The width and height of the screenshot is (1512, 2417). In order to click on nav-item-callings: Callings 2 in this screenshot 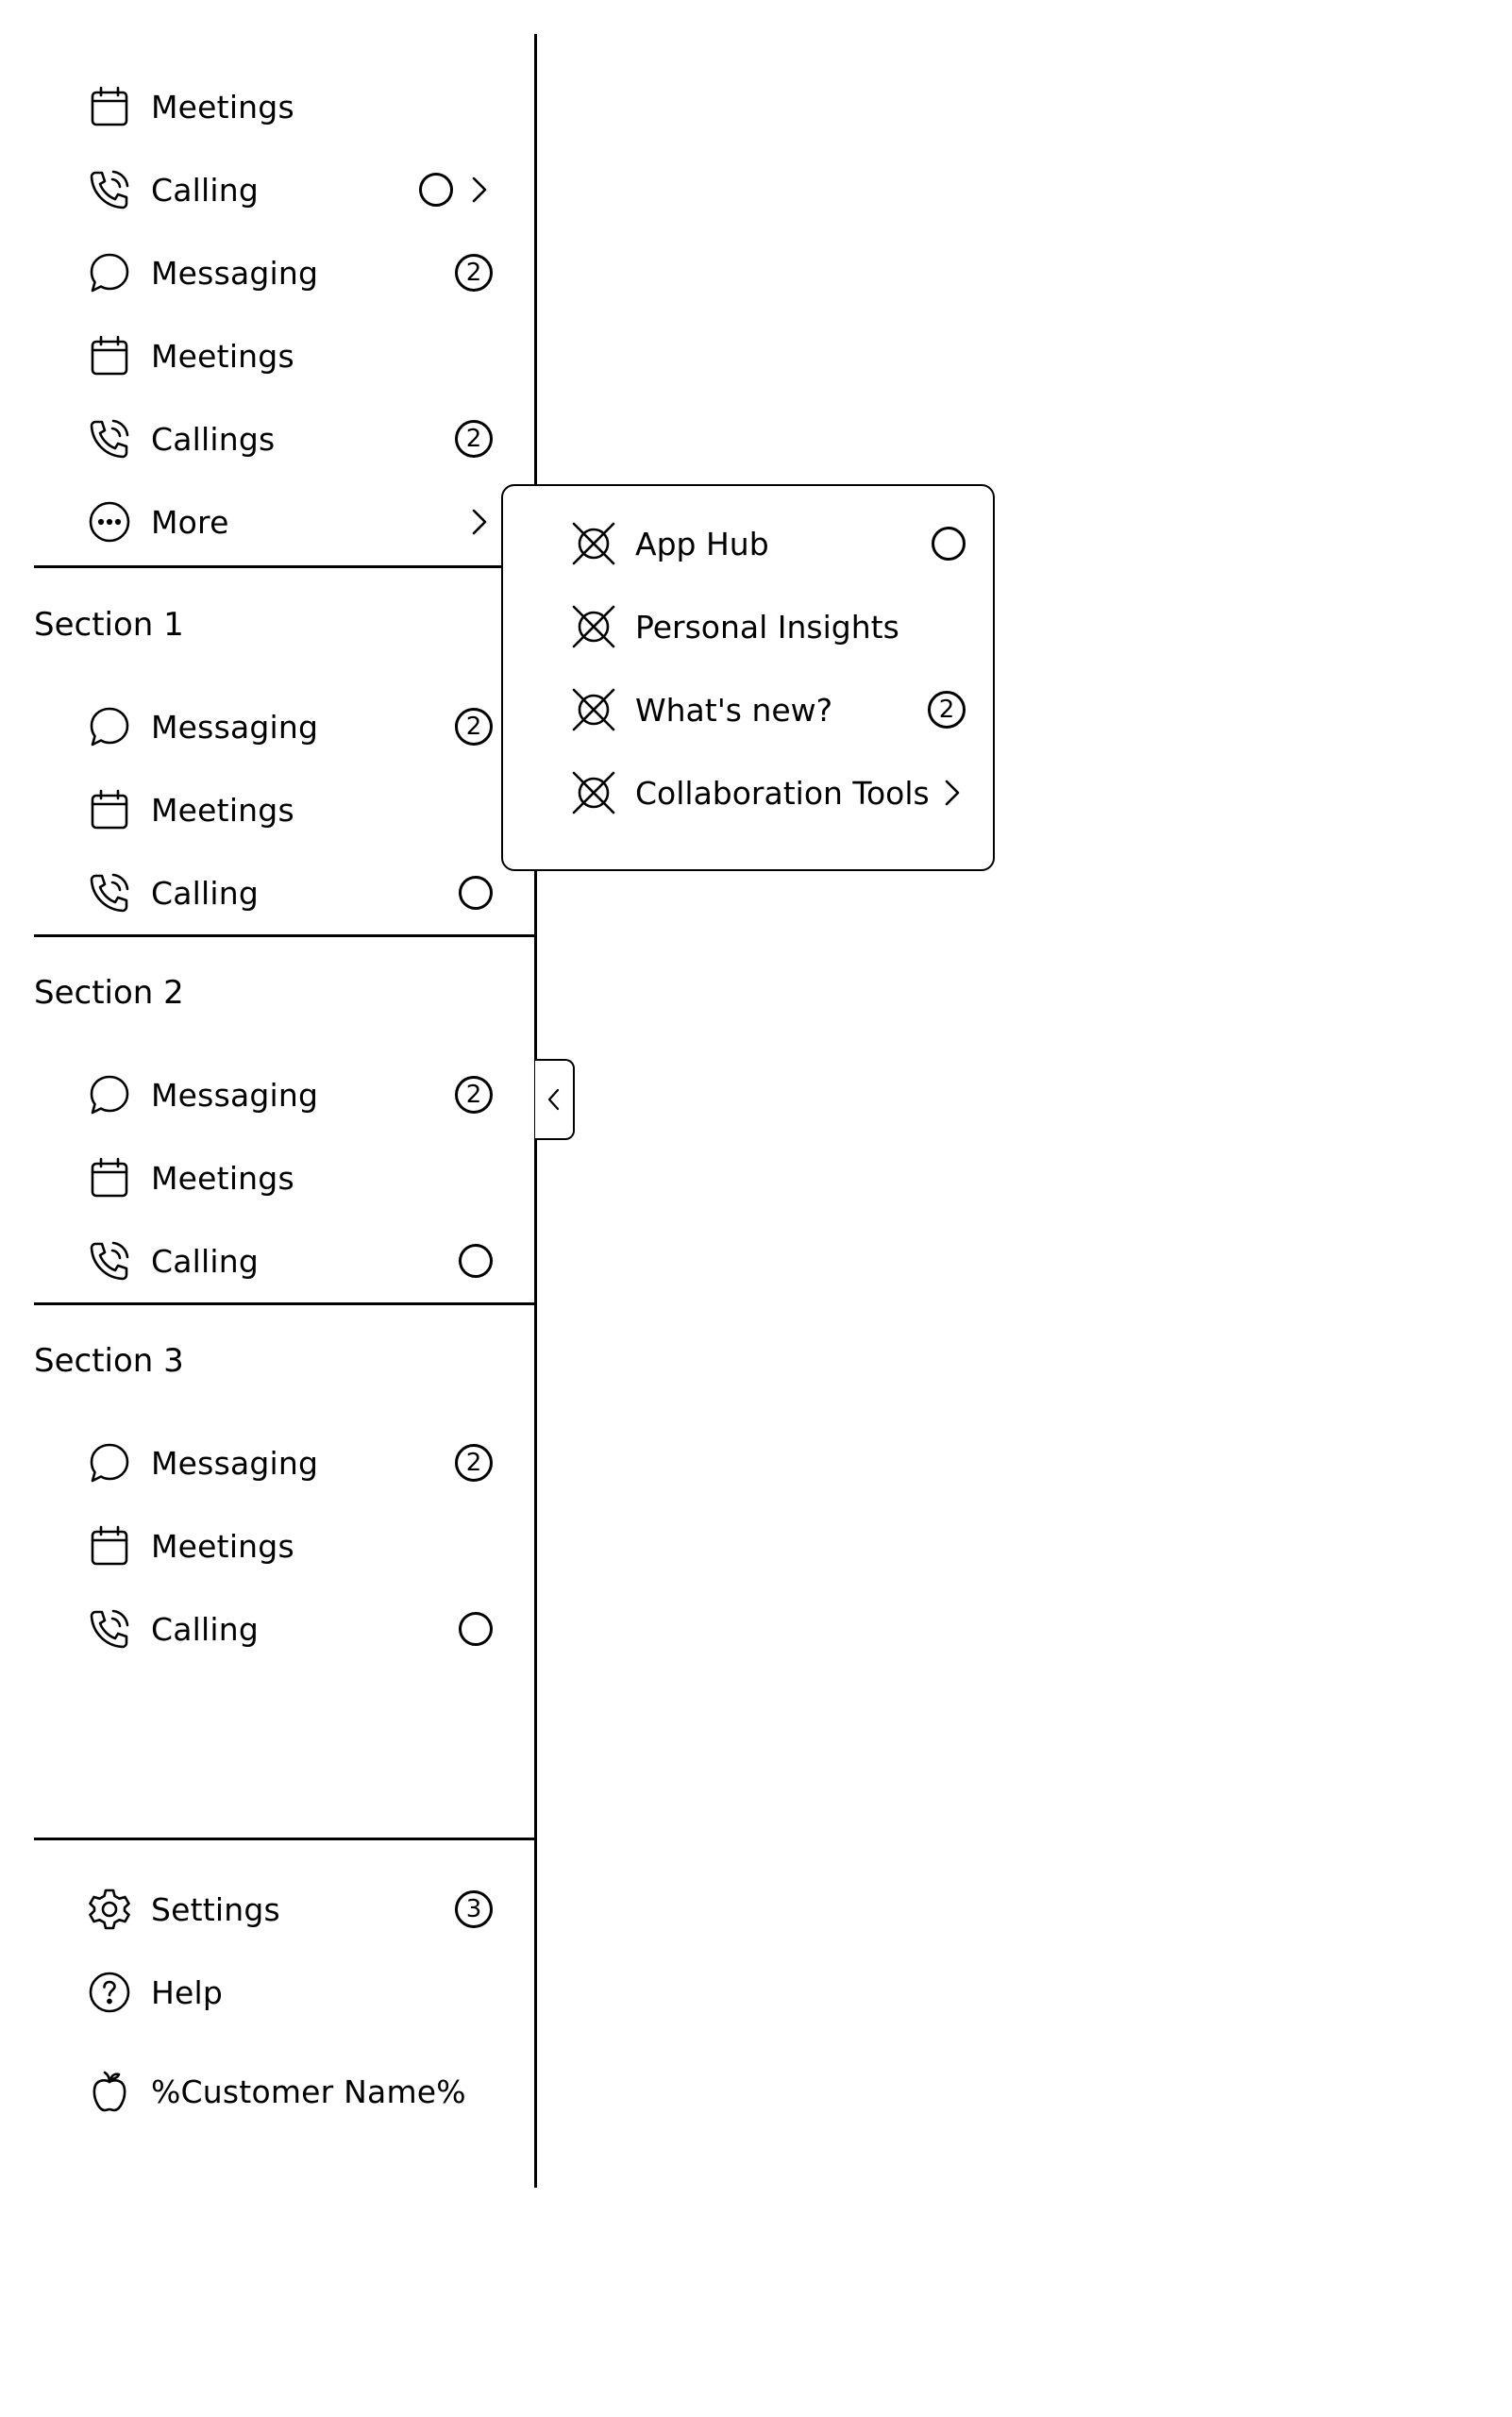, I will do `click(290, 438)`.